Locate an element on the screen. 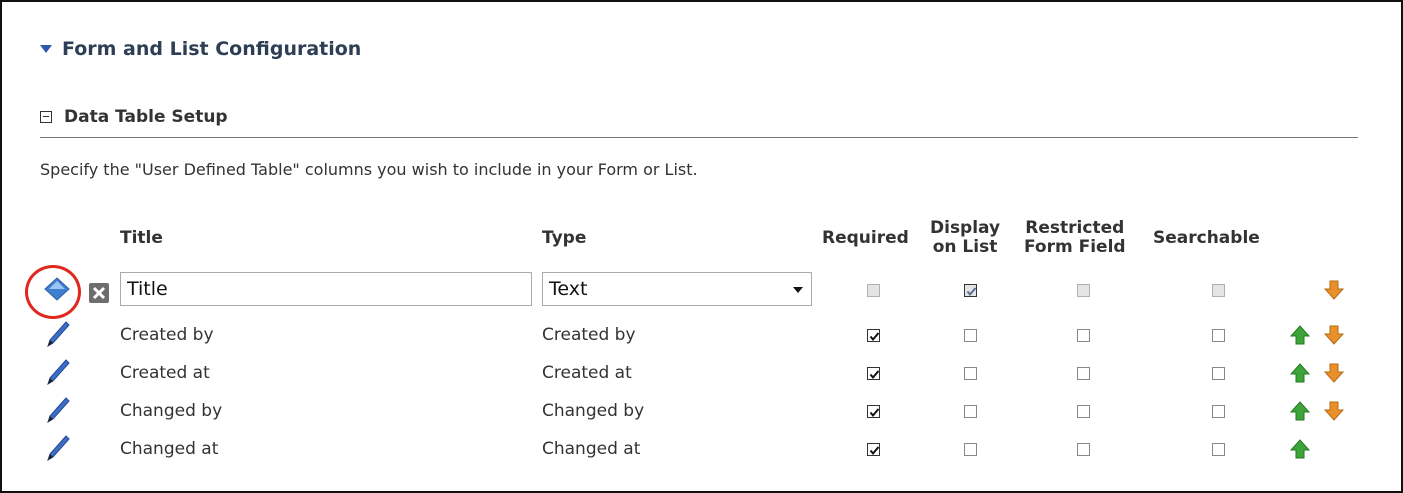  column-header-title: Title is located at coordinates (141, 238).